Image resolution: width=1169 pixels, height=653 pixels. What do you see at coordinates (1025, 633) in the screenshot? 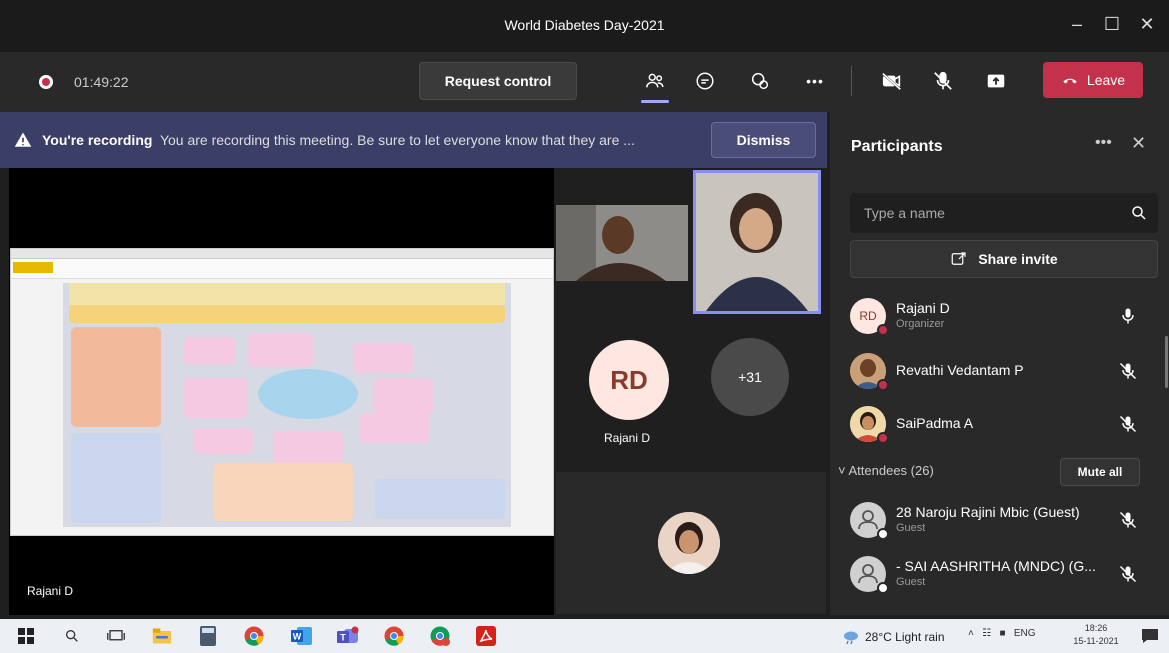
I see `language-indicator: ENG` at bounding box center [1025, 633].